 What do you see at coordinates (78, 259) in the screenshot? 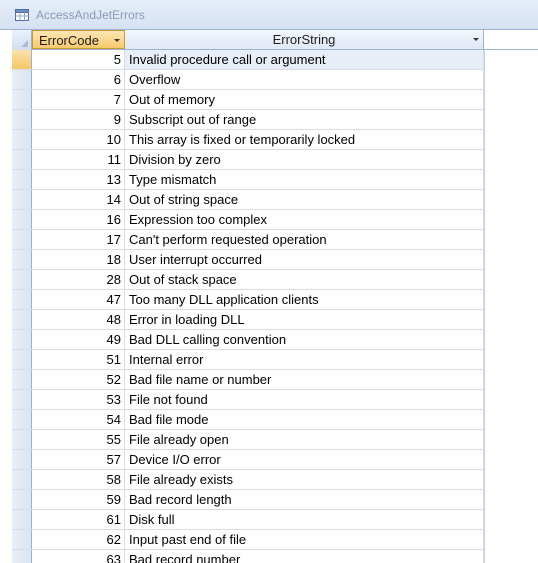
I see `errorcode-cell: 18` at bounding box center [78, 259].